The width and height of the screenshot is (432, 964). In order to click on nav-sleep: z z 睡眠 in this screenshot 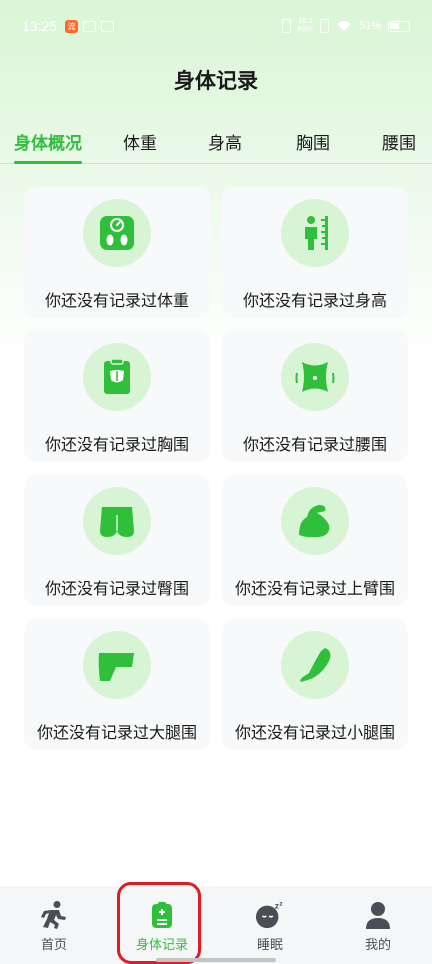, I will do `click(270, 925)`.